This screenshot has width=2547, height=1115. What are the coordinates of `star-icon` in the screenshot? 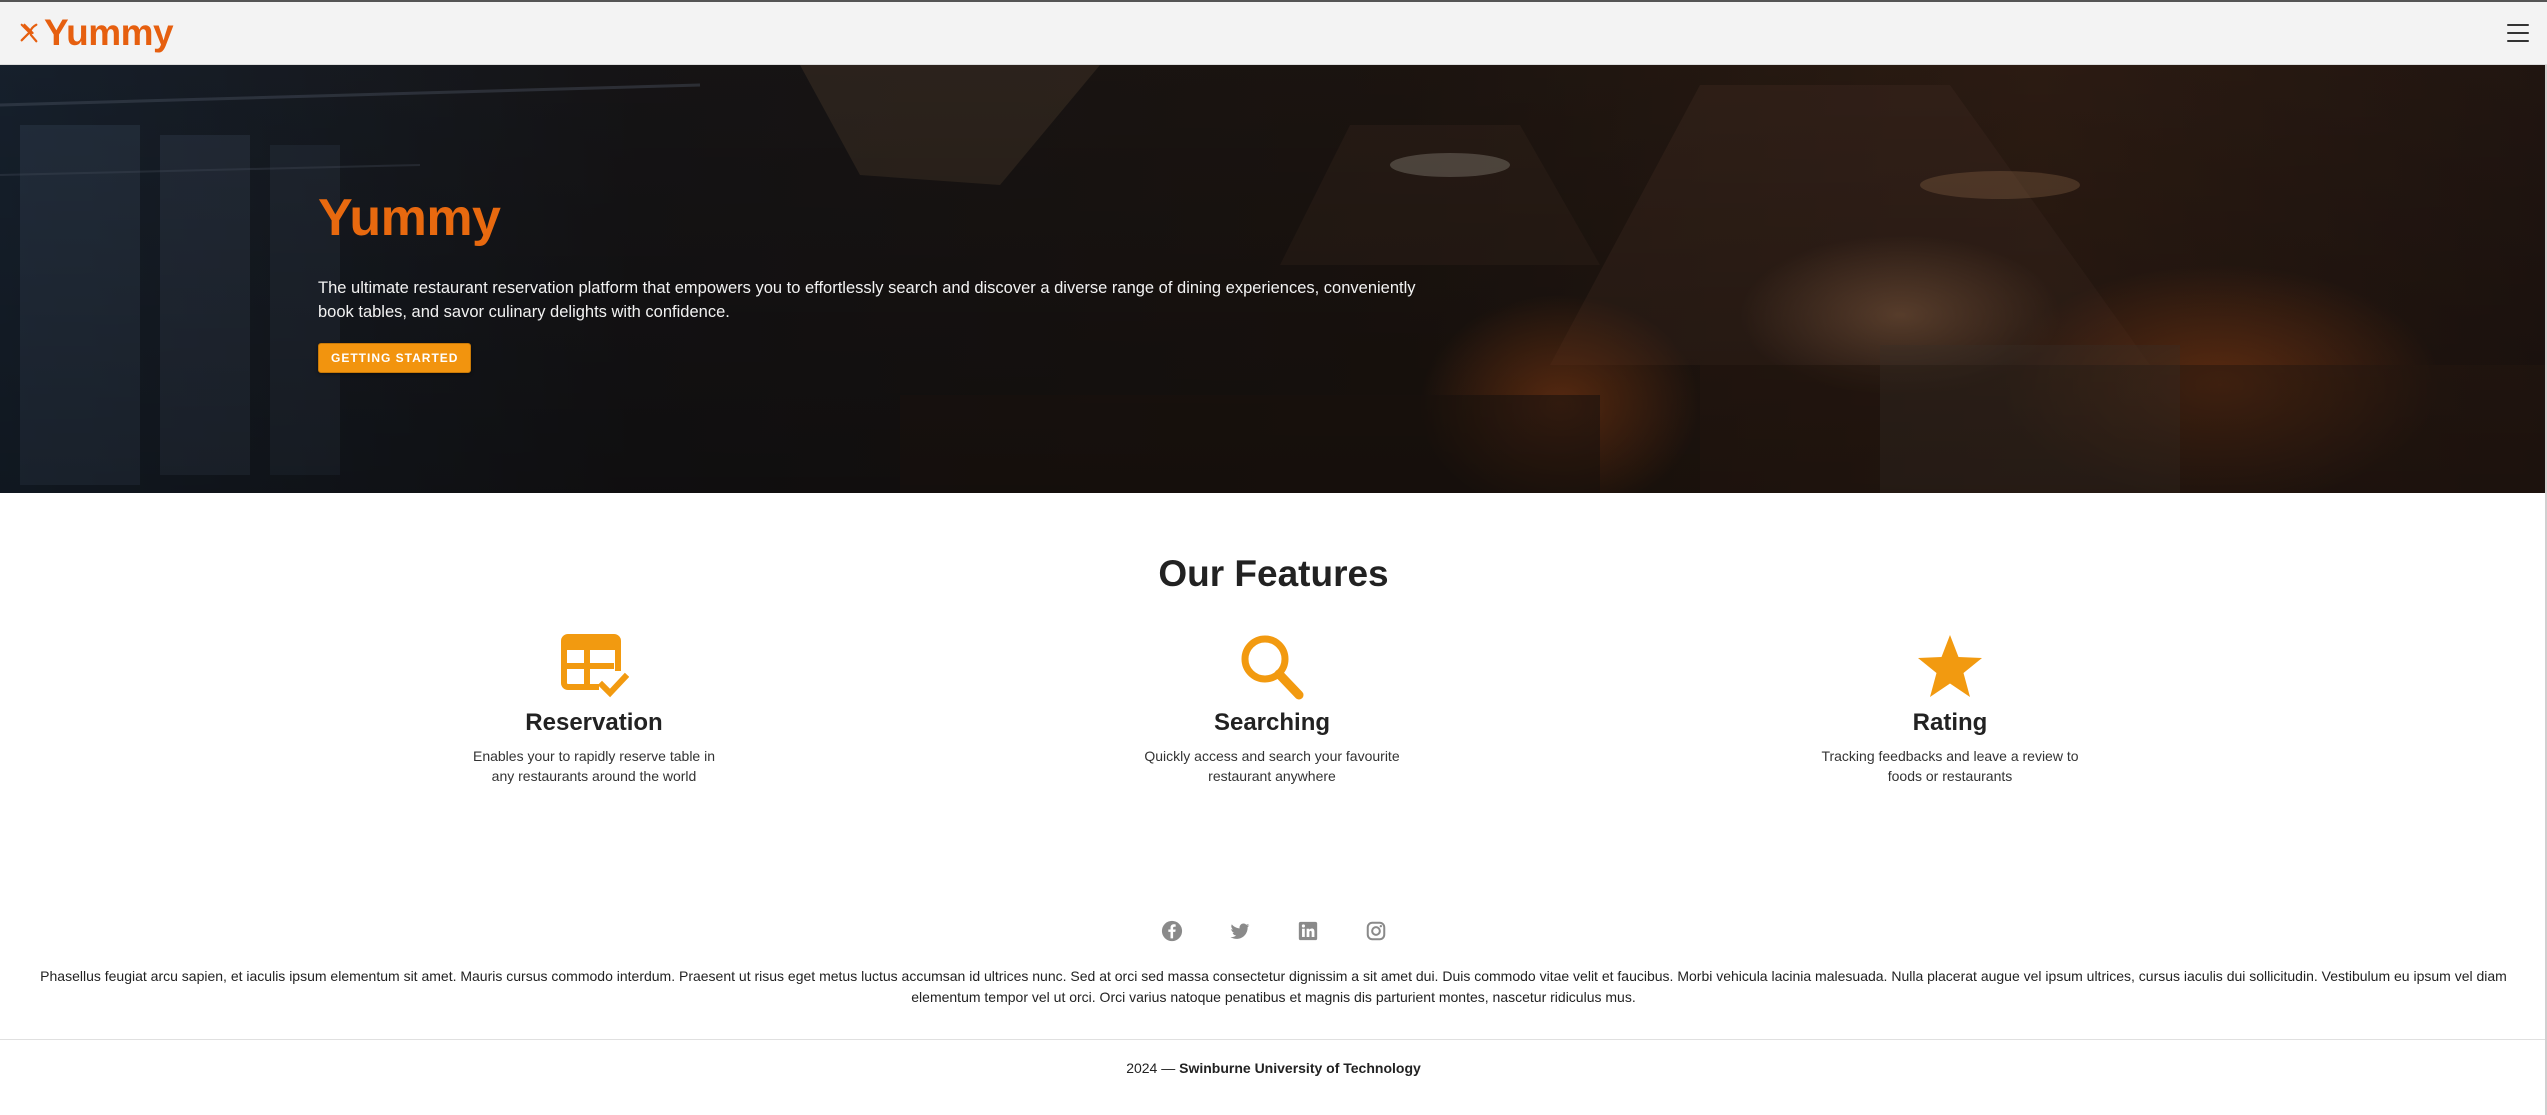 It's located at (1950, 667).